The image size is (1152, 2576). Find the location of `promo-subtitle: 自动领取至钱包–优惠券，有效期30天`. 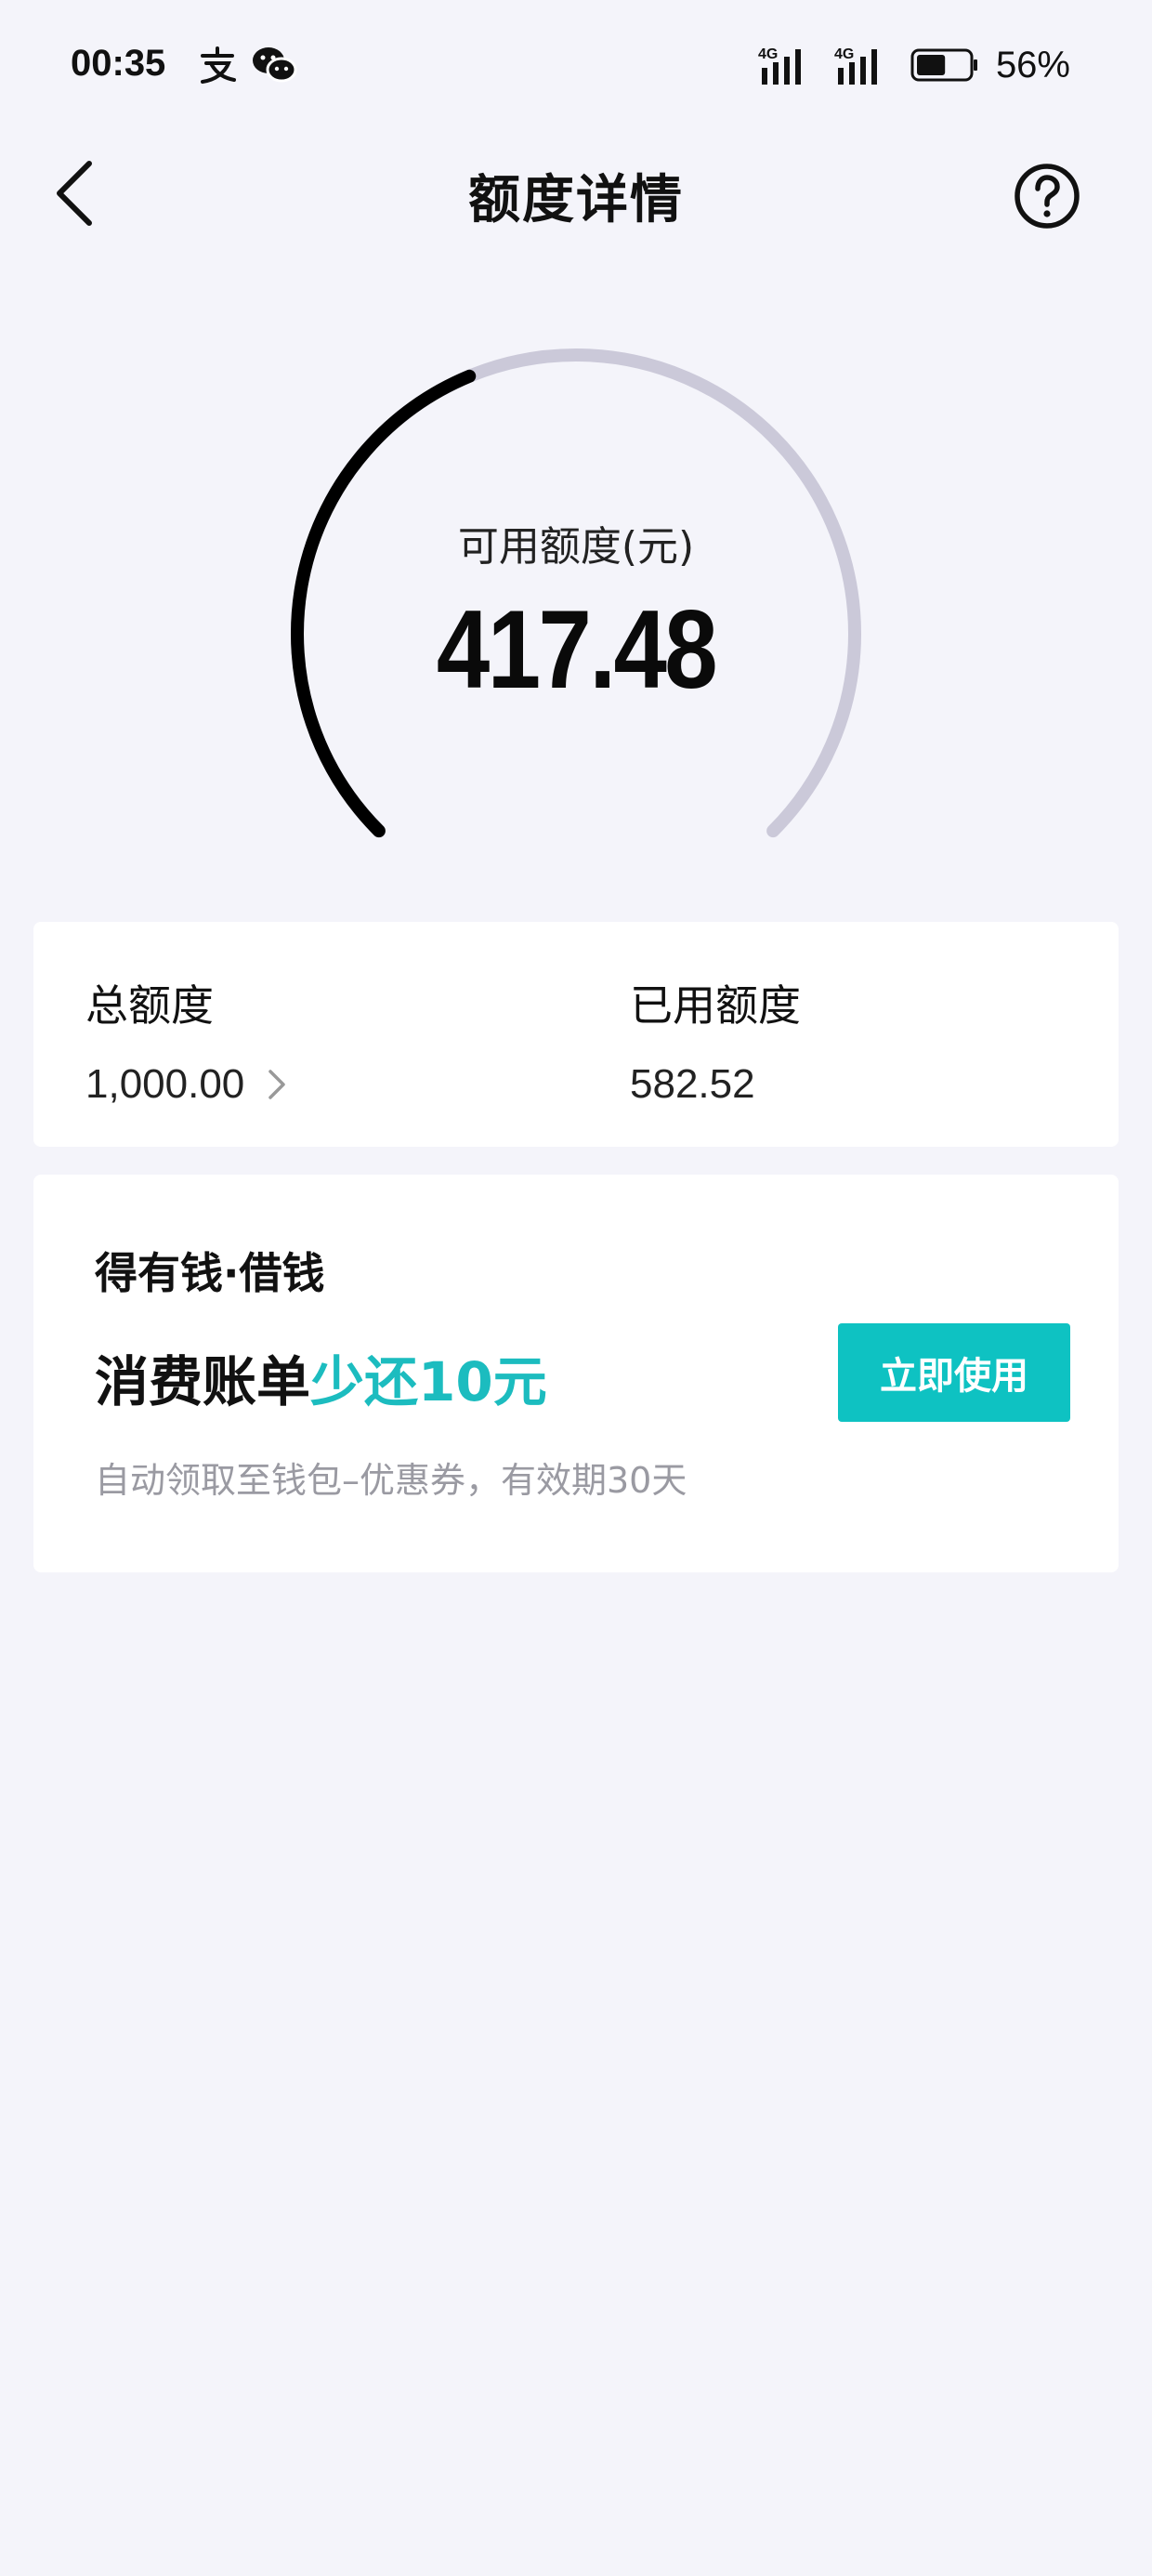

promo-subtitle: 自动领取至钱包–优惠券，有效期30天 is located at coordinates (391, 1480).